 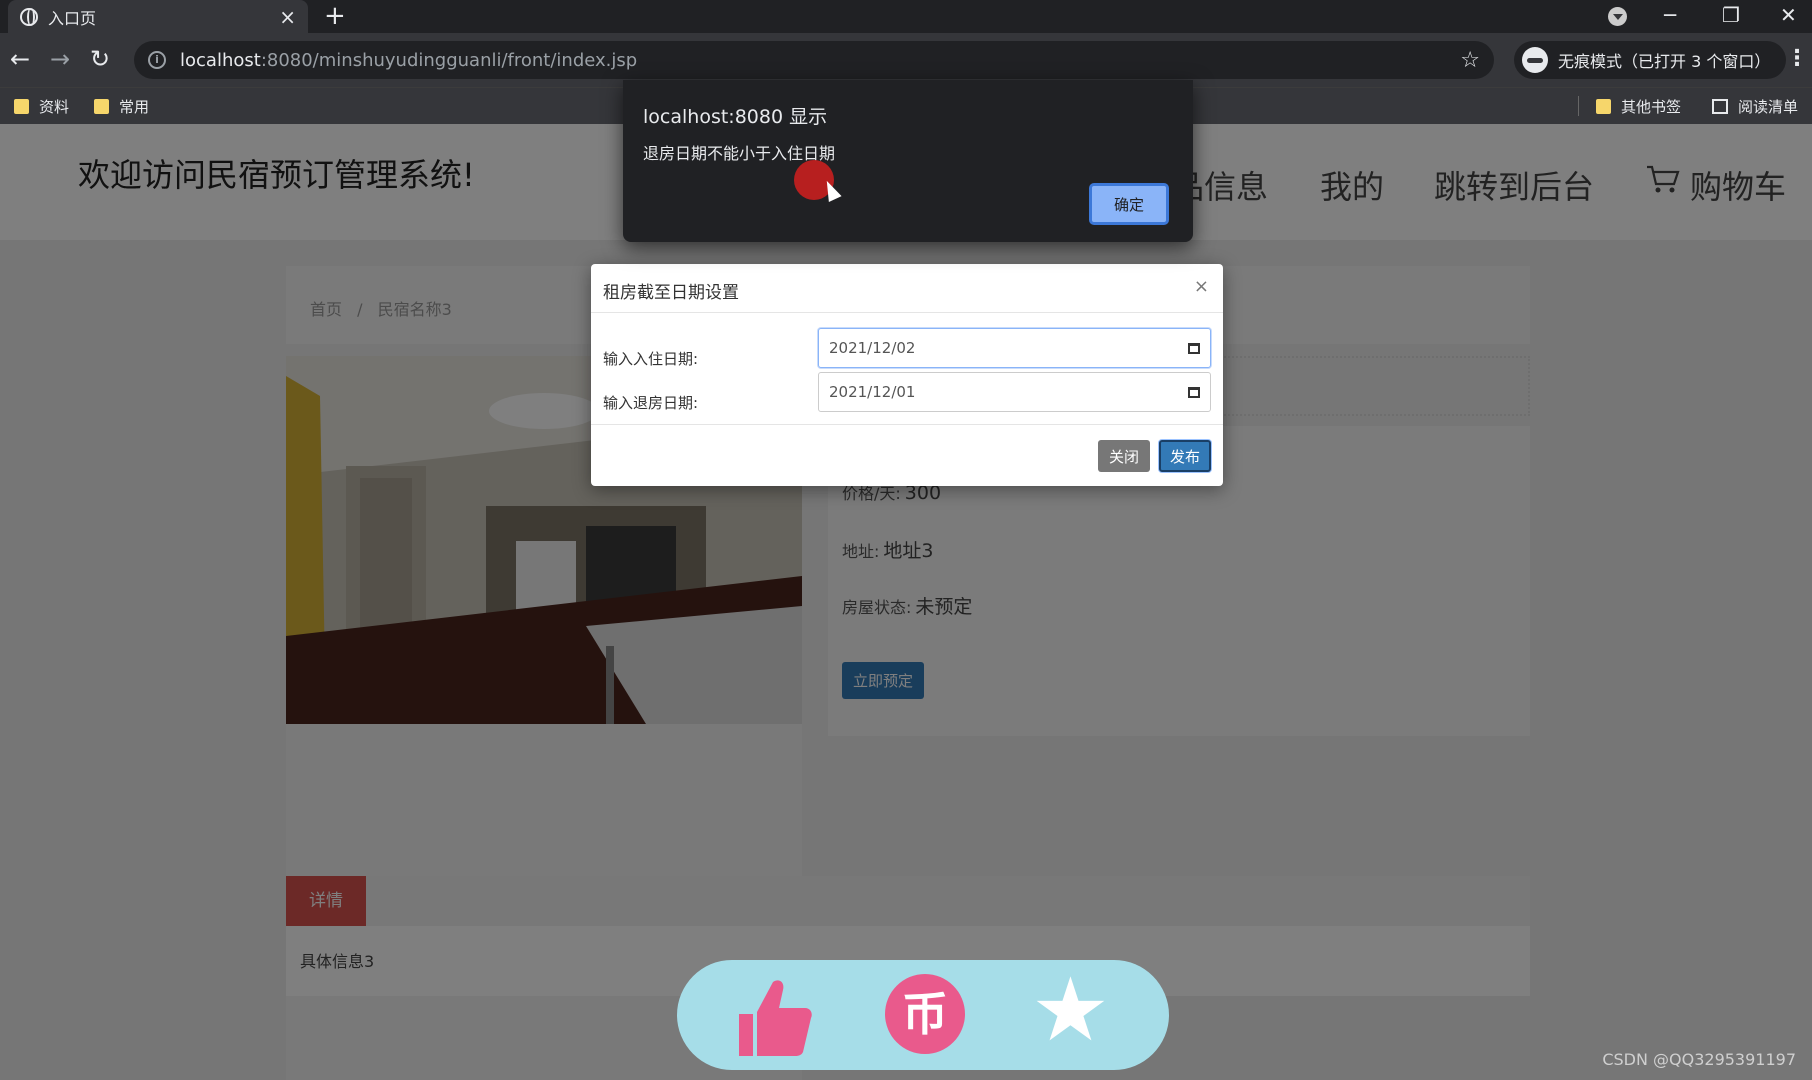 I want to click on modal-footer-divider, so click(x=907, y=424).